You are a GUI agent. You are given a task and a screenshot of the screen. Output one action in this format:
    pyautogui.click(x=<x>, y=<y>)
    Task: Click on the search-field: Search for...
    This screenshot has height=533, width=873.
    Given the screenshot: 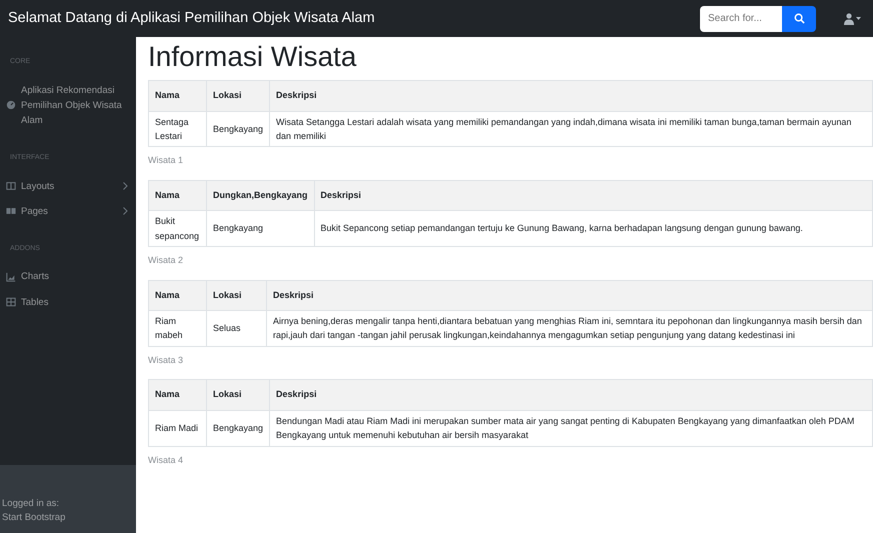 What is the action you would take?
    pyautogui.click(x=741, y=19)
    